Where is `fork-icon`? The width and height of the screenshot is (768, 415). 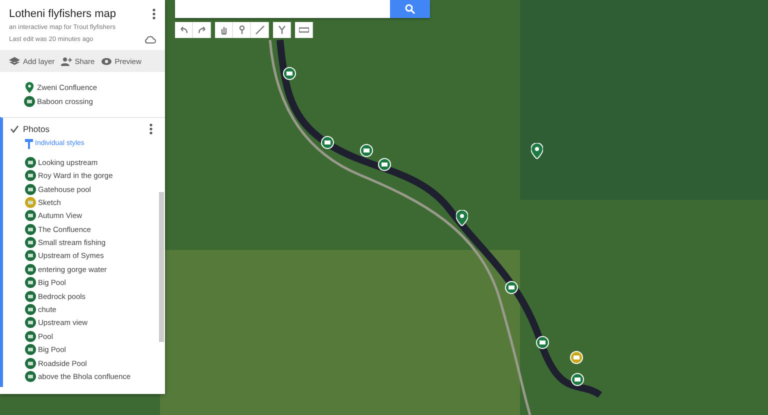 fork-icon is located at coordinates (281, 30).